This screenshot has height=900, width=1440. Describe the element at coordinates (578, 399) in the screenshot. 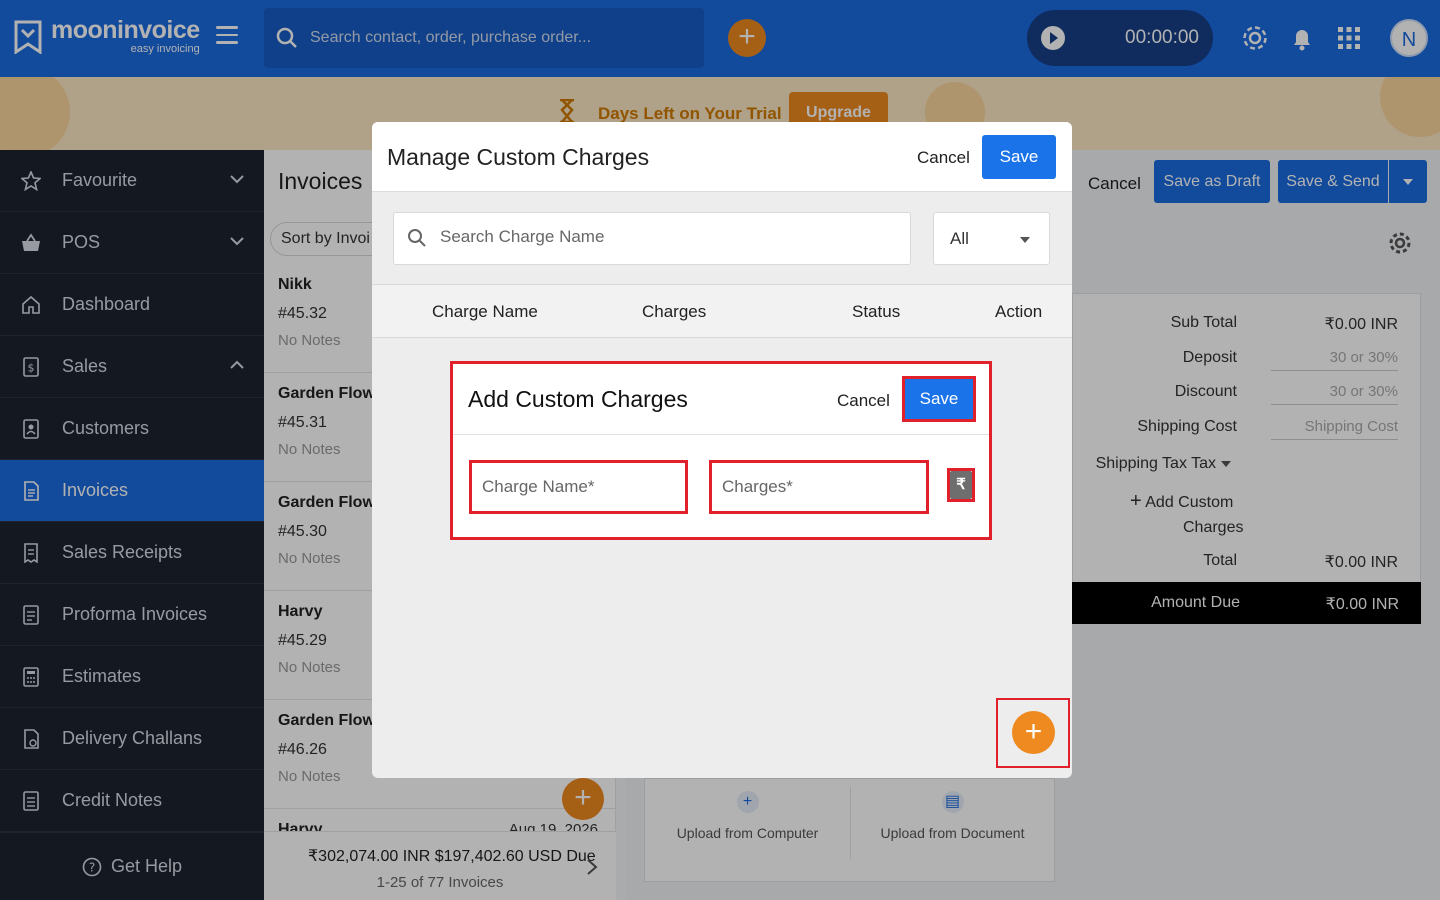

I see `dialog-title: Add Custom Charges` at that location.